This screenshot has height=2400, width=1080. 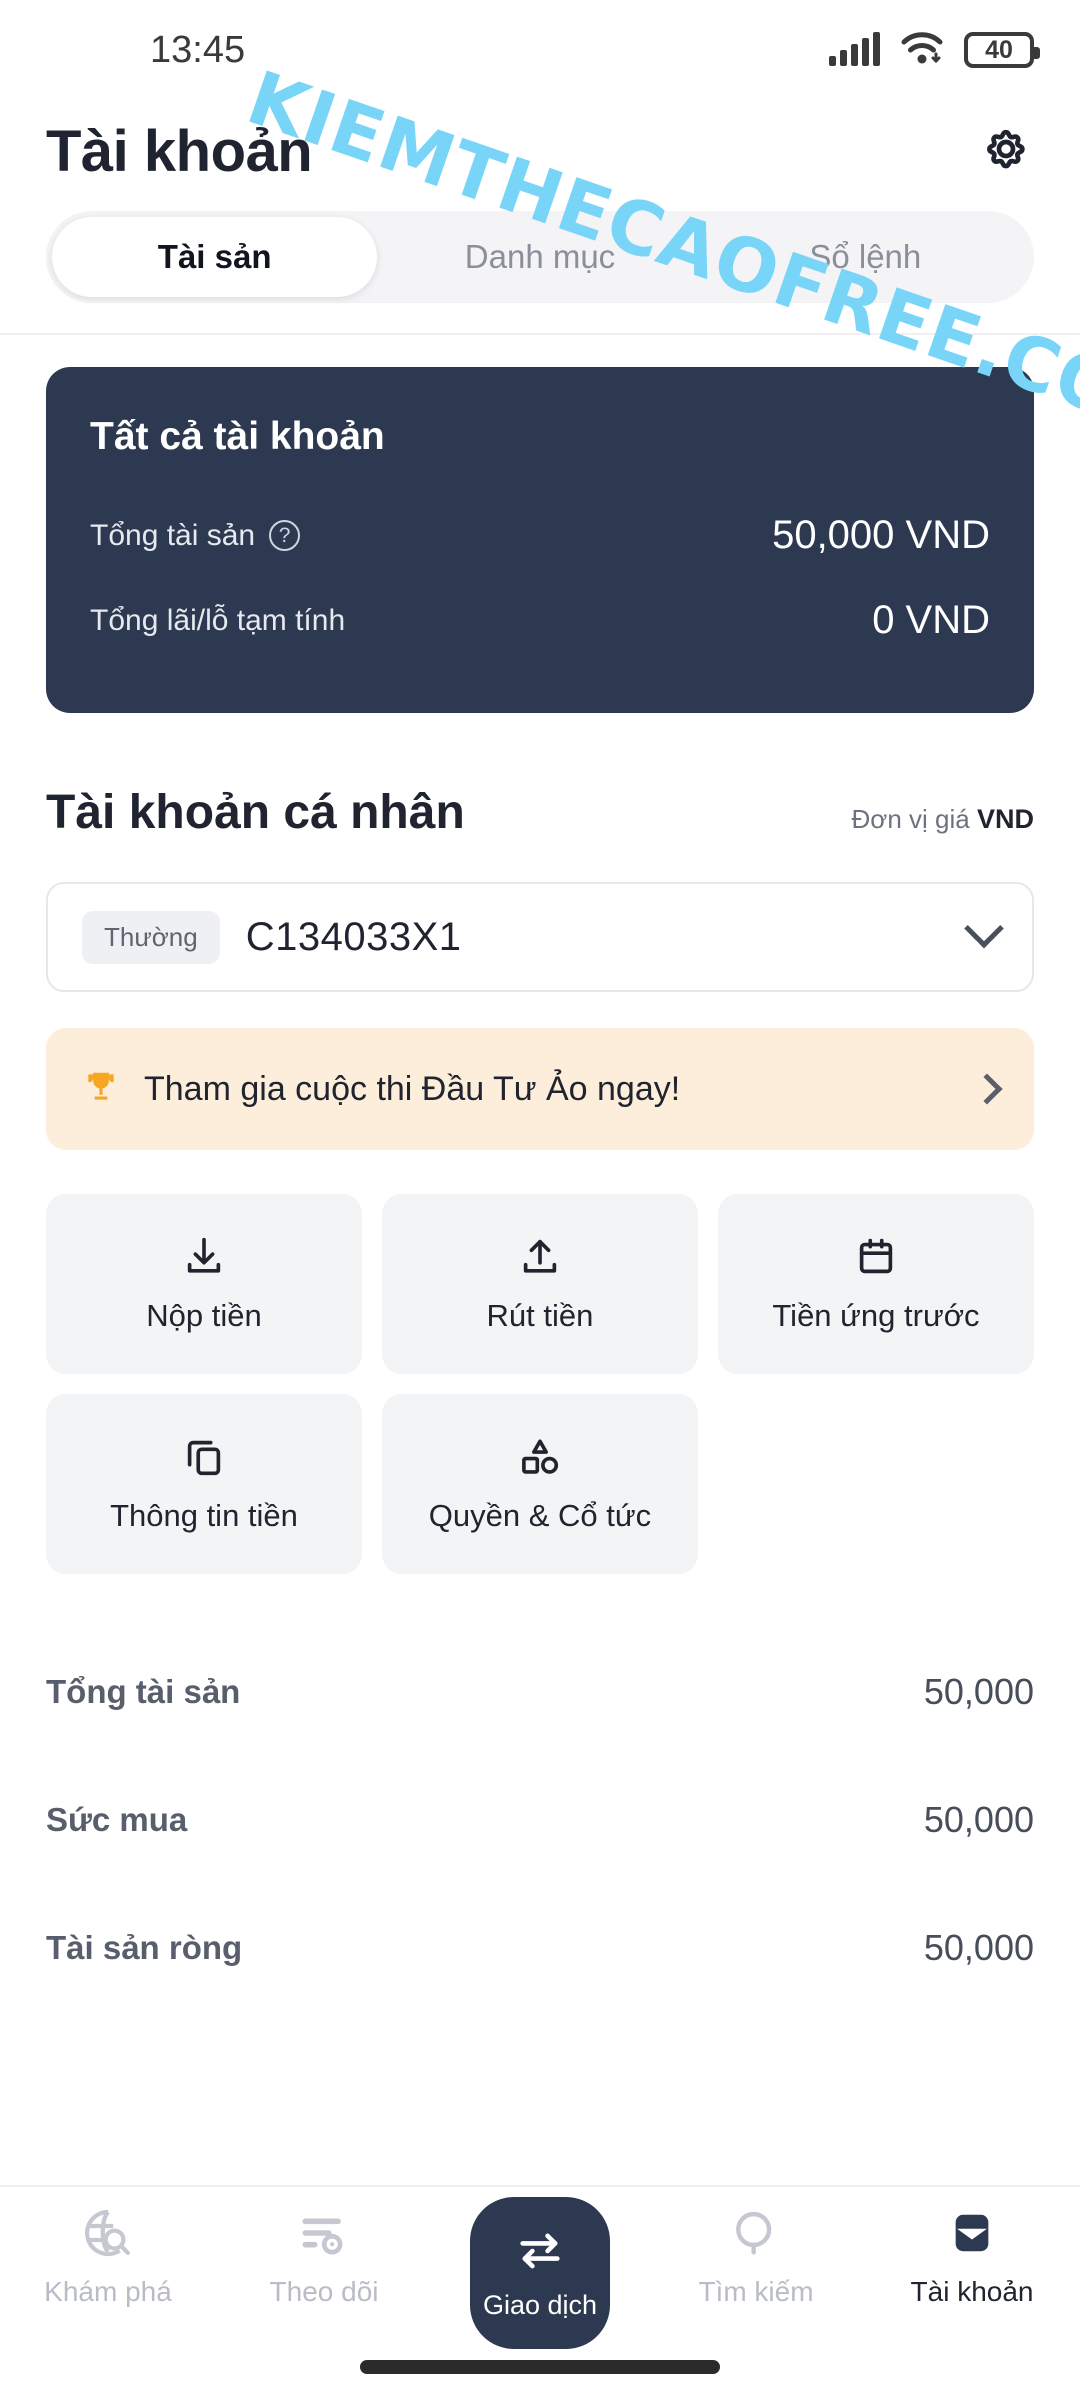 What do you see at coordinates (999, 49) in the screenshot?
I see `battery-level: 40` at bounding box center [999, 49].